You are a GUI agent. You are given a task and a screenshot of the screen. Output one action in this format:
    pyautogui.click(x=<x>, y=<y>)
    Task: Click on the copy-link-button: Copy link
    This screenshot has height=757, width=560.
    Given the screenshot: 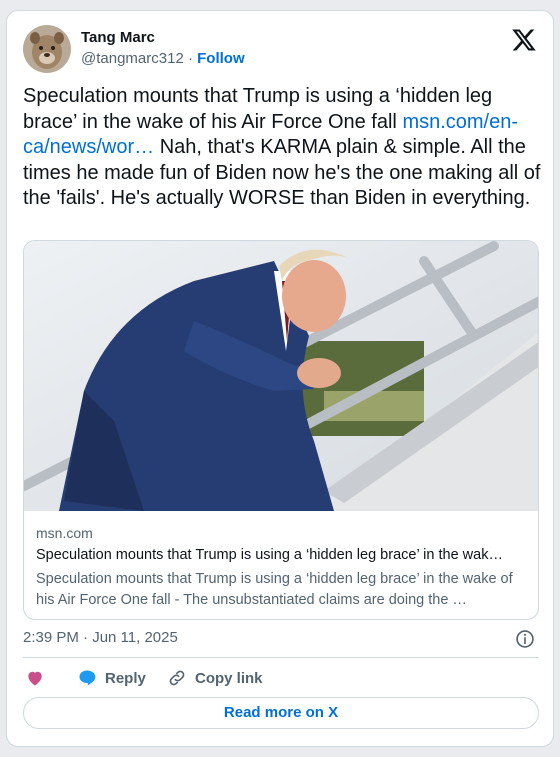 What is the action you would take?
    pyautogui.click(x=215, y=678)
    